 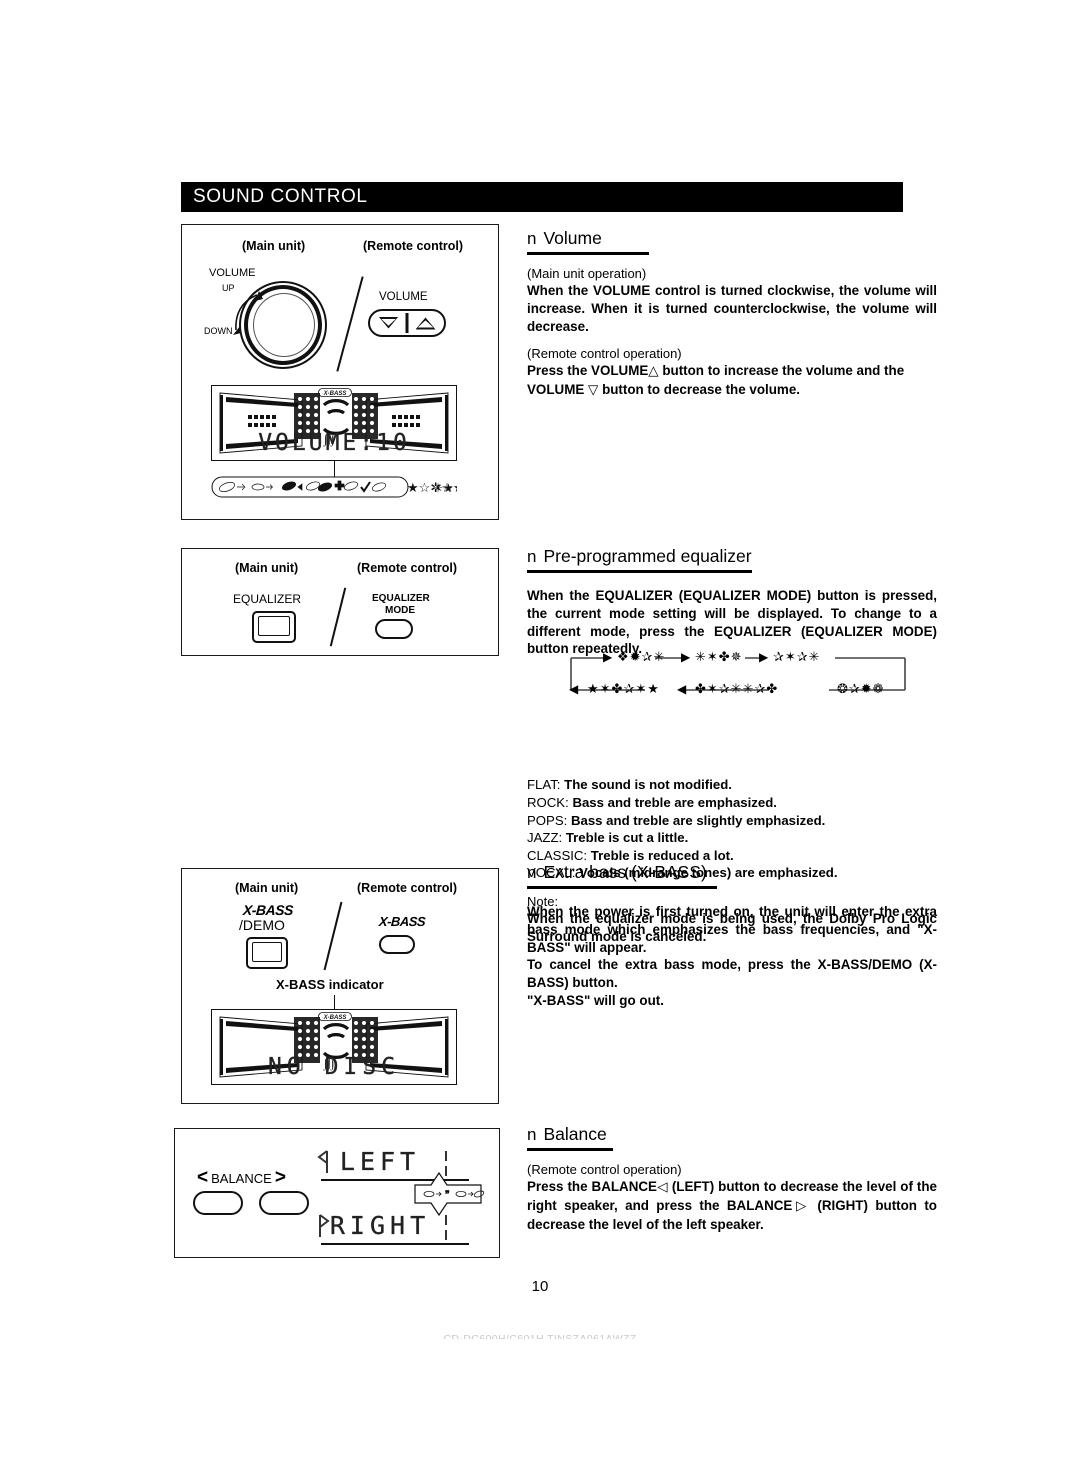 What do you see at coordinates (324, 1225) in the screenshot?
I see `balance-right-bracket-icon` at bounding box center [324, 1225].